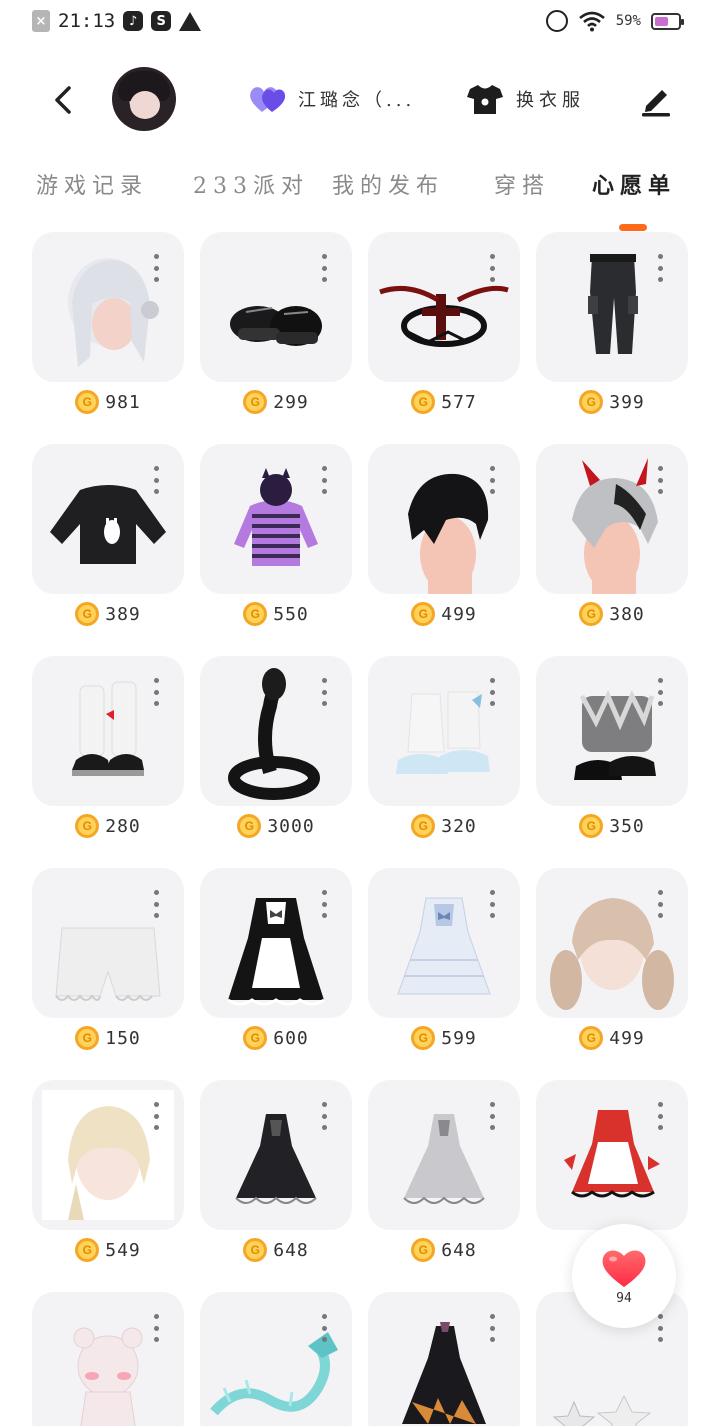 The image size is (719, 1426). What do you see at coordinates (108, 524) in the screenshot?
I see `black-sweater-image` at bounding box center [108, 524].